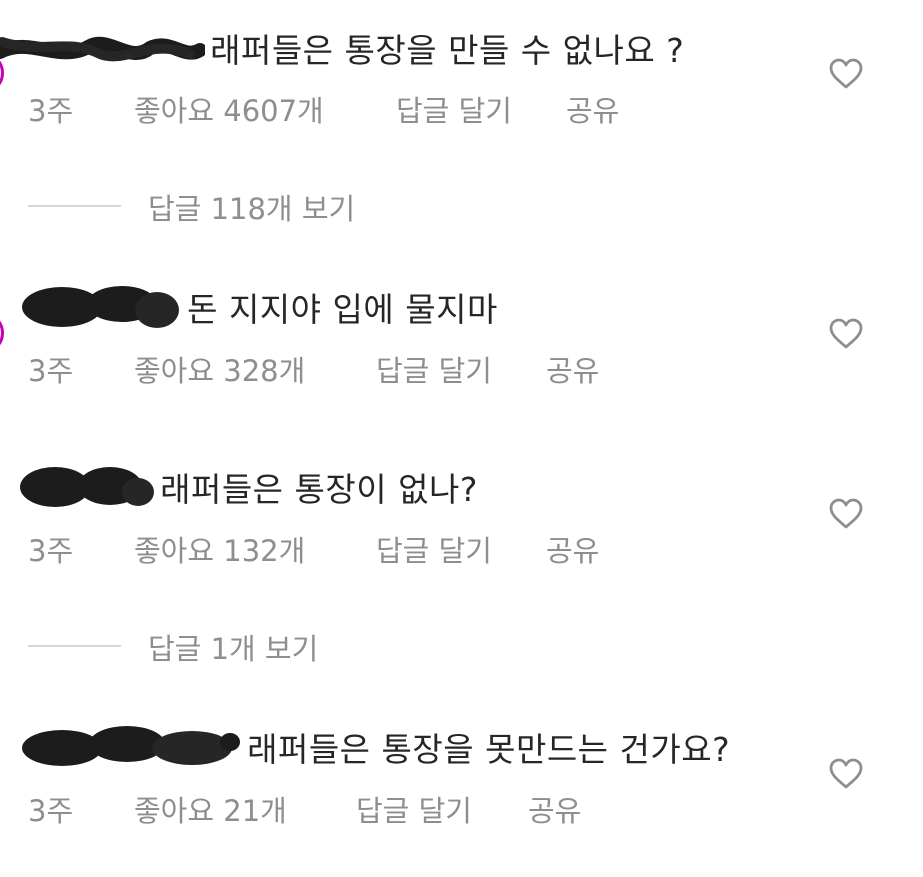 The height and width of the screenshot is (877, 923). What do you see at coordinates (319, 489) in the screenshot?
I see `comment-text: 래퍼들은 통장이 없나?` at bounding box center [319, 489].